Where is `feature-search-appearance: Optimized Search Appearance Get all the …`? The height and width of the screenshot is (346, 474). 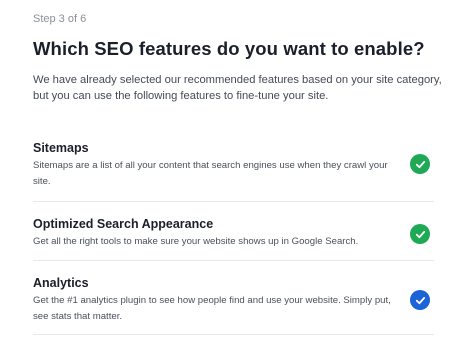 feature-search-appearance: Optimized Search Appearance Get all the … is located at coordinates (233, 231).